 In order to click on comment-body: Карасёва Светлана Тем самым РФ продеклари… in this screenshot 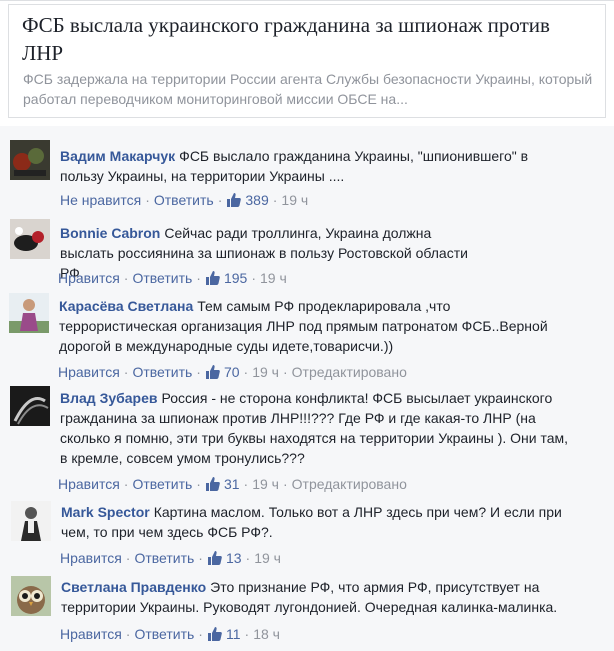, I will do `click(314, 326)`.